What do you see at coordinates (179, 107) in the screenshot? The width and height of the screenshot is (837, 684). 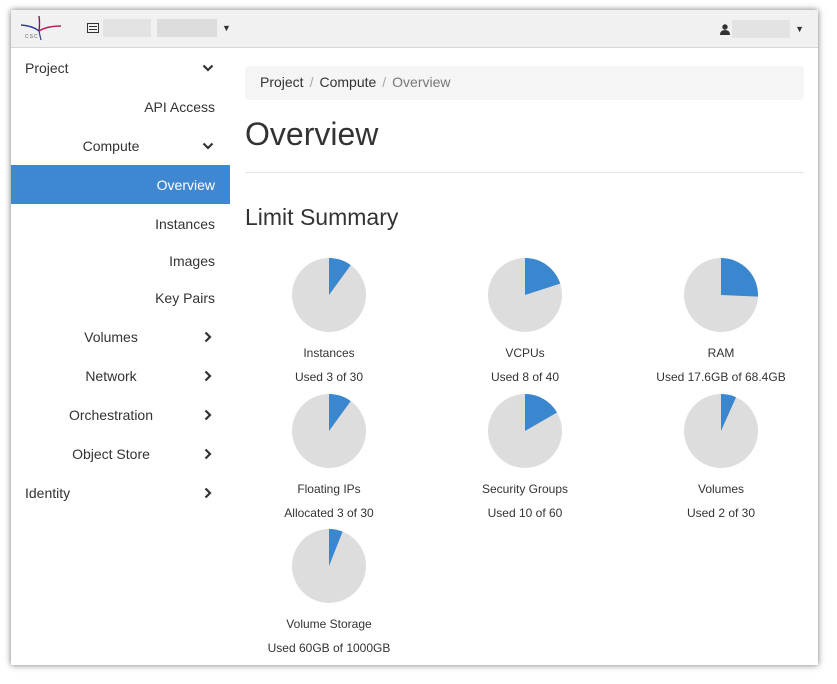 I see `sidebar-item-label: API Access` at bounding box center [179, 107].